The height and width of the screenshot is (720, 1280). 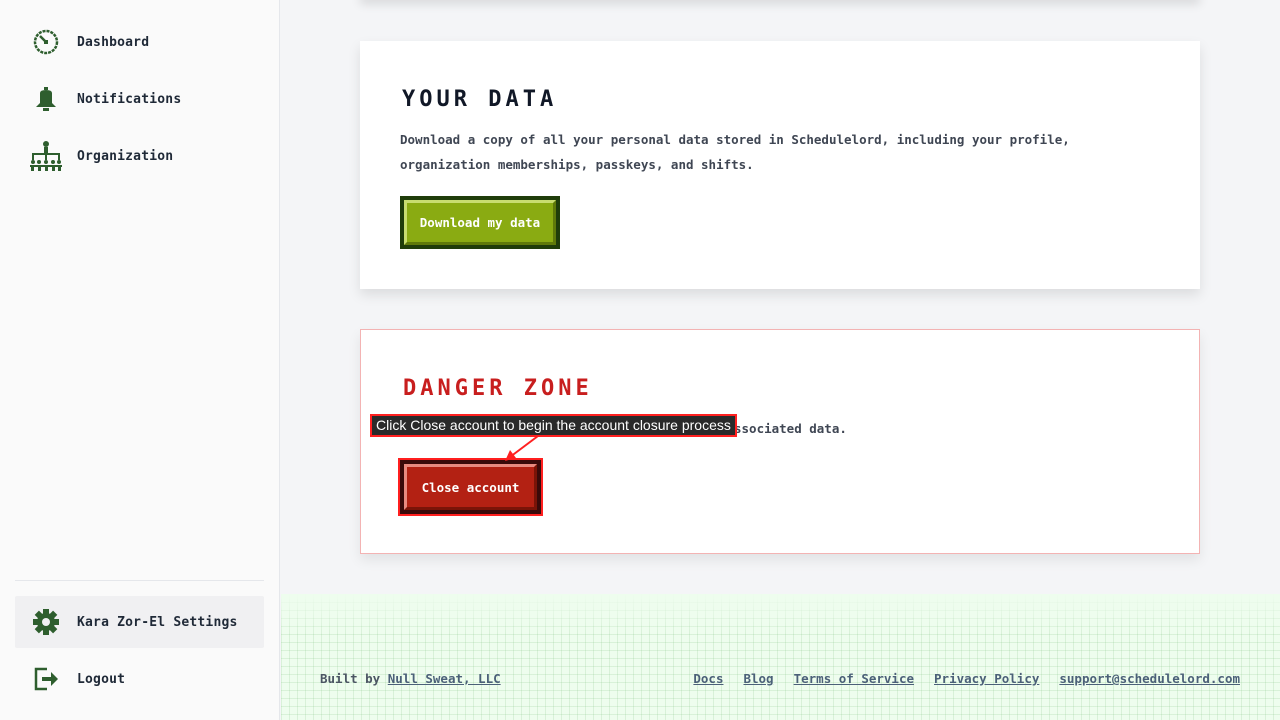 I want to click on download-data-button-label: Download my data, so click(x=480, y=222).